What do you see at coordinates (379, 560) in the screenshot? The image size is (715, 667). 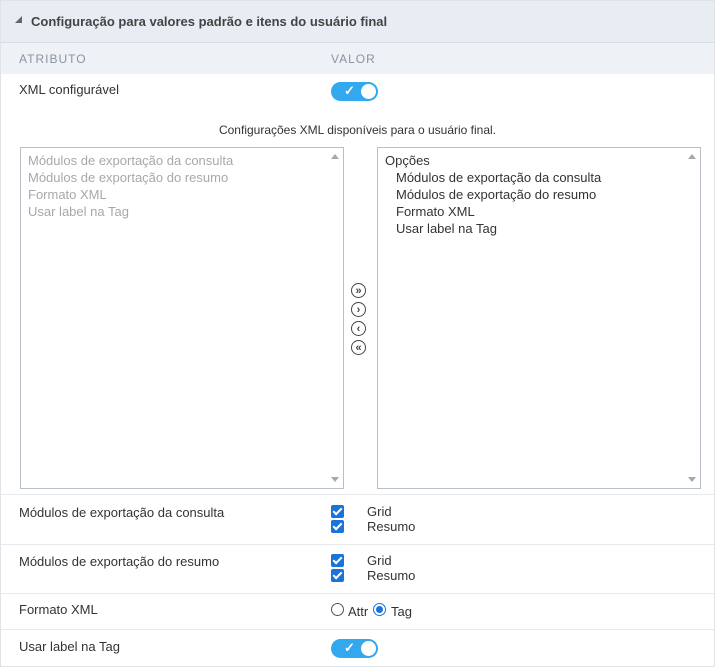 I see `export-resumo-grid-label: Grid` at bounding box center [379, 560].